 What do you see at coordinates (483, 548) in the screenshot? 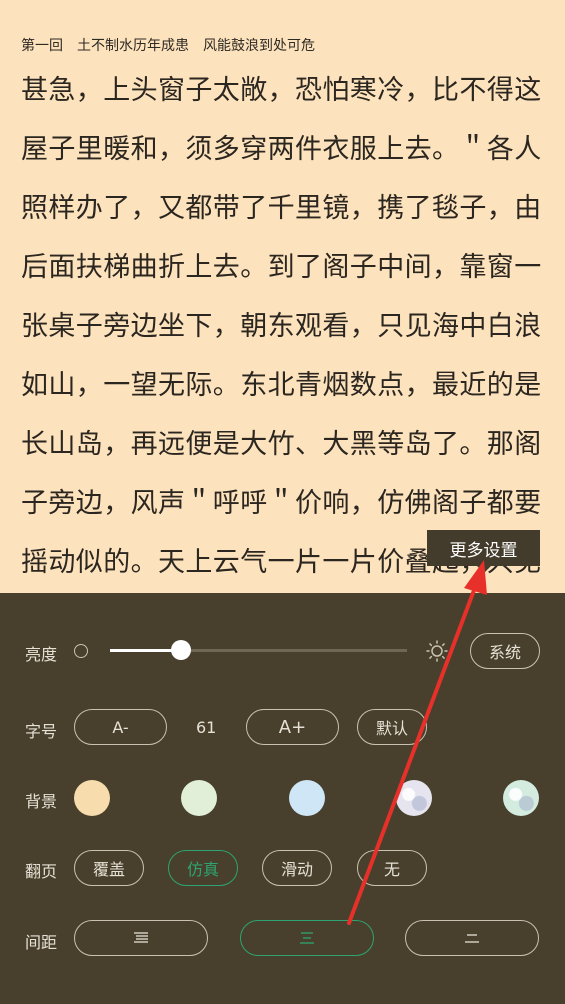
I see `more-settings-button: 更多设置` at bounding box center [483, 548].